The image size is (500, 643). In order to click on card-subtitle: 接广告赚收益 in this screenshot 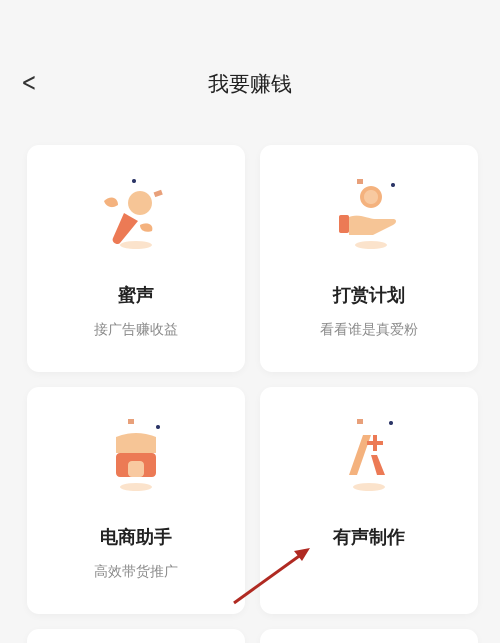, I will do `click(136, 330)`.